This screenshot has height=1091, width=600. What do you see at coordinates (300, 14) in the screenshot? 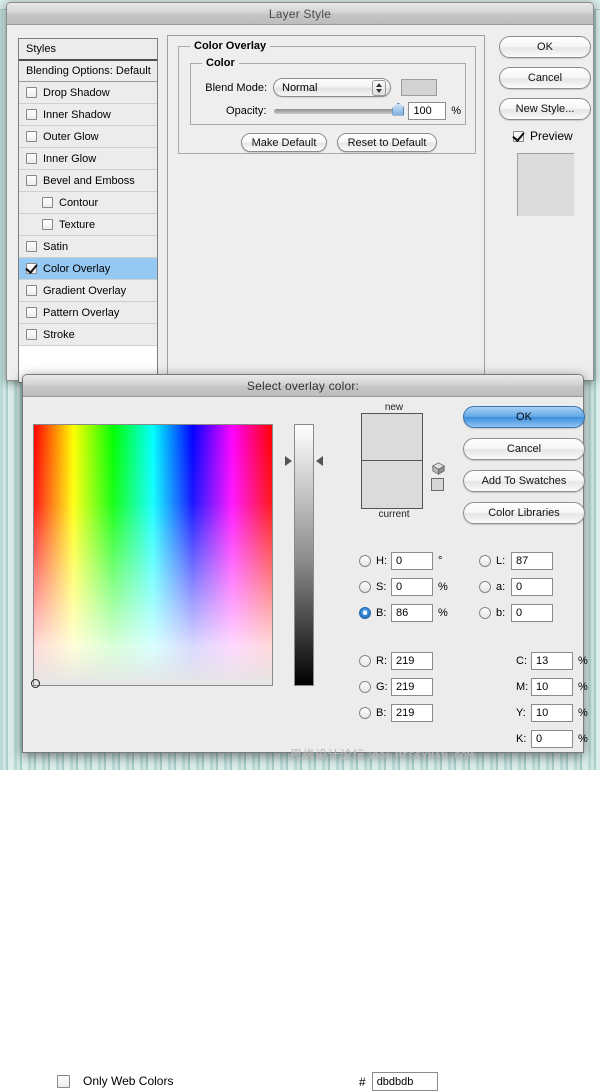
I see `layer-style-titlebar: Layer Style` at bounding box center [300, 14].